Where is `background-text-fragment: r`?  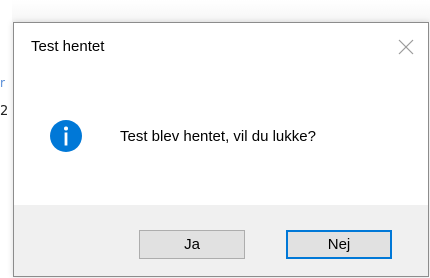
background-text-fragment: r is located at coordinates (2, 83).